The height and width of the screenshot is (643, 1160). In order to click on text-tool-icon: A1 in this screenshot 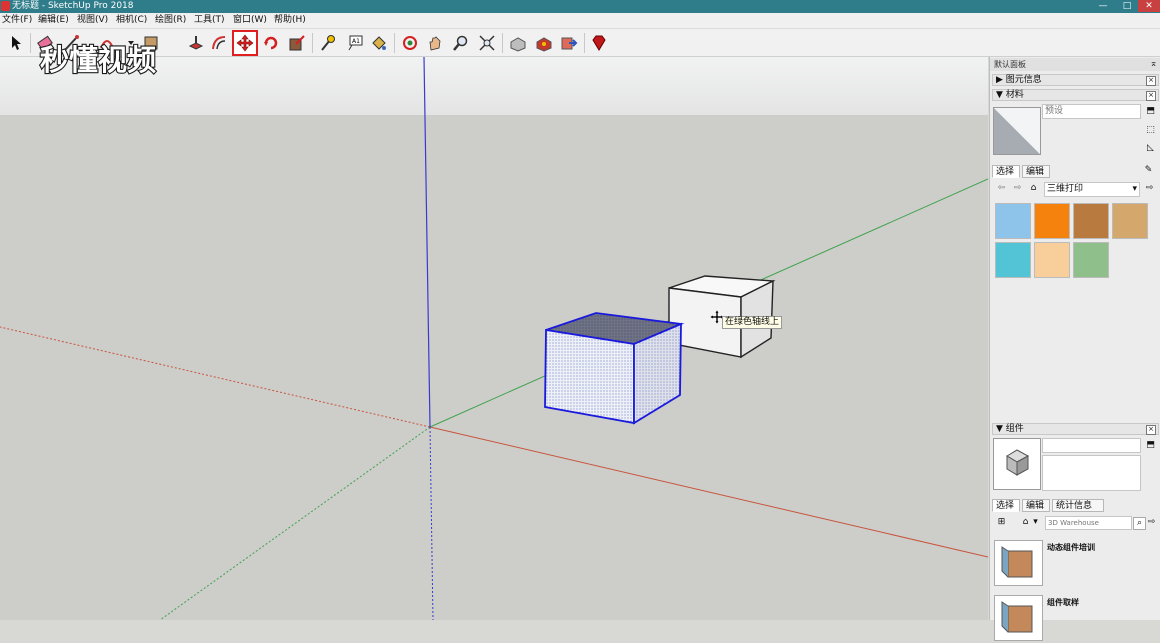, I will do `click(355, 43)`.